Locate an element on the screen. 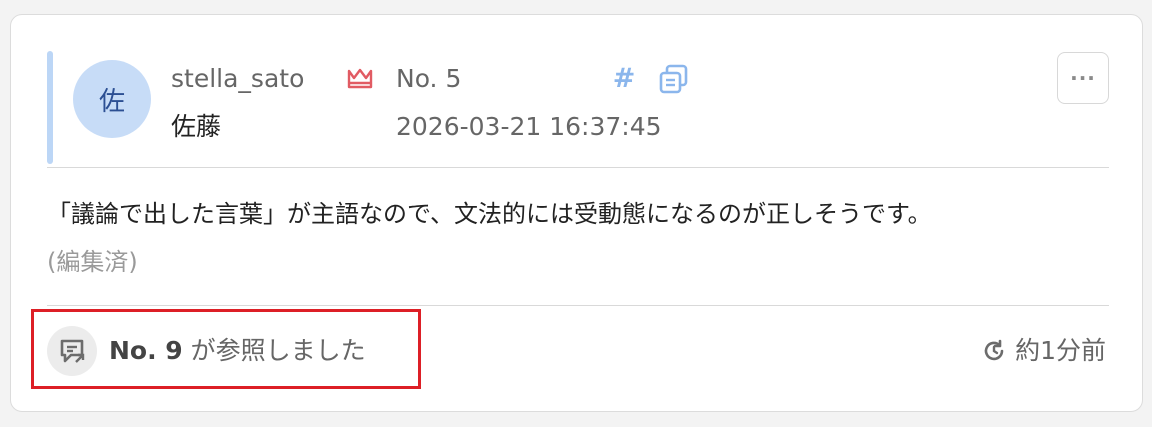  relative-time: 約1分前 is located at coordinates (1043, 351).